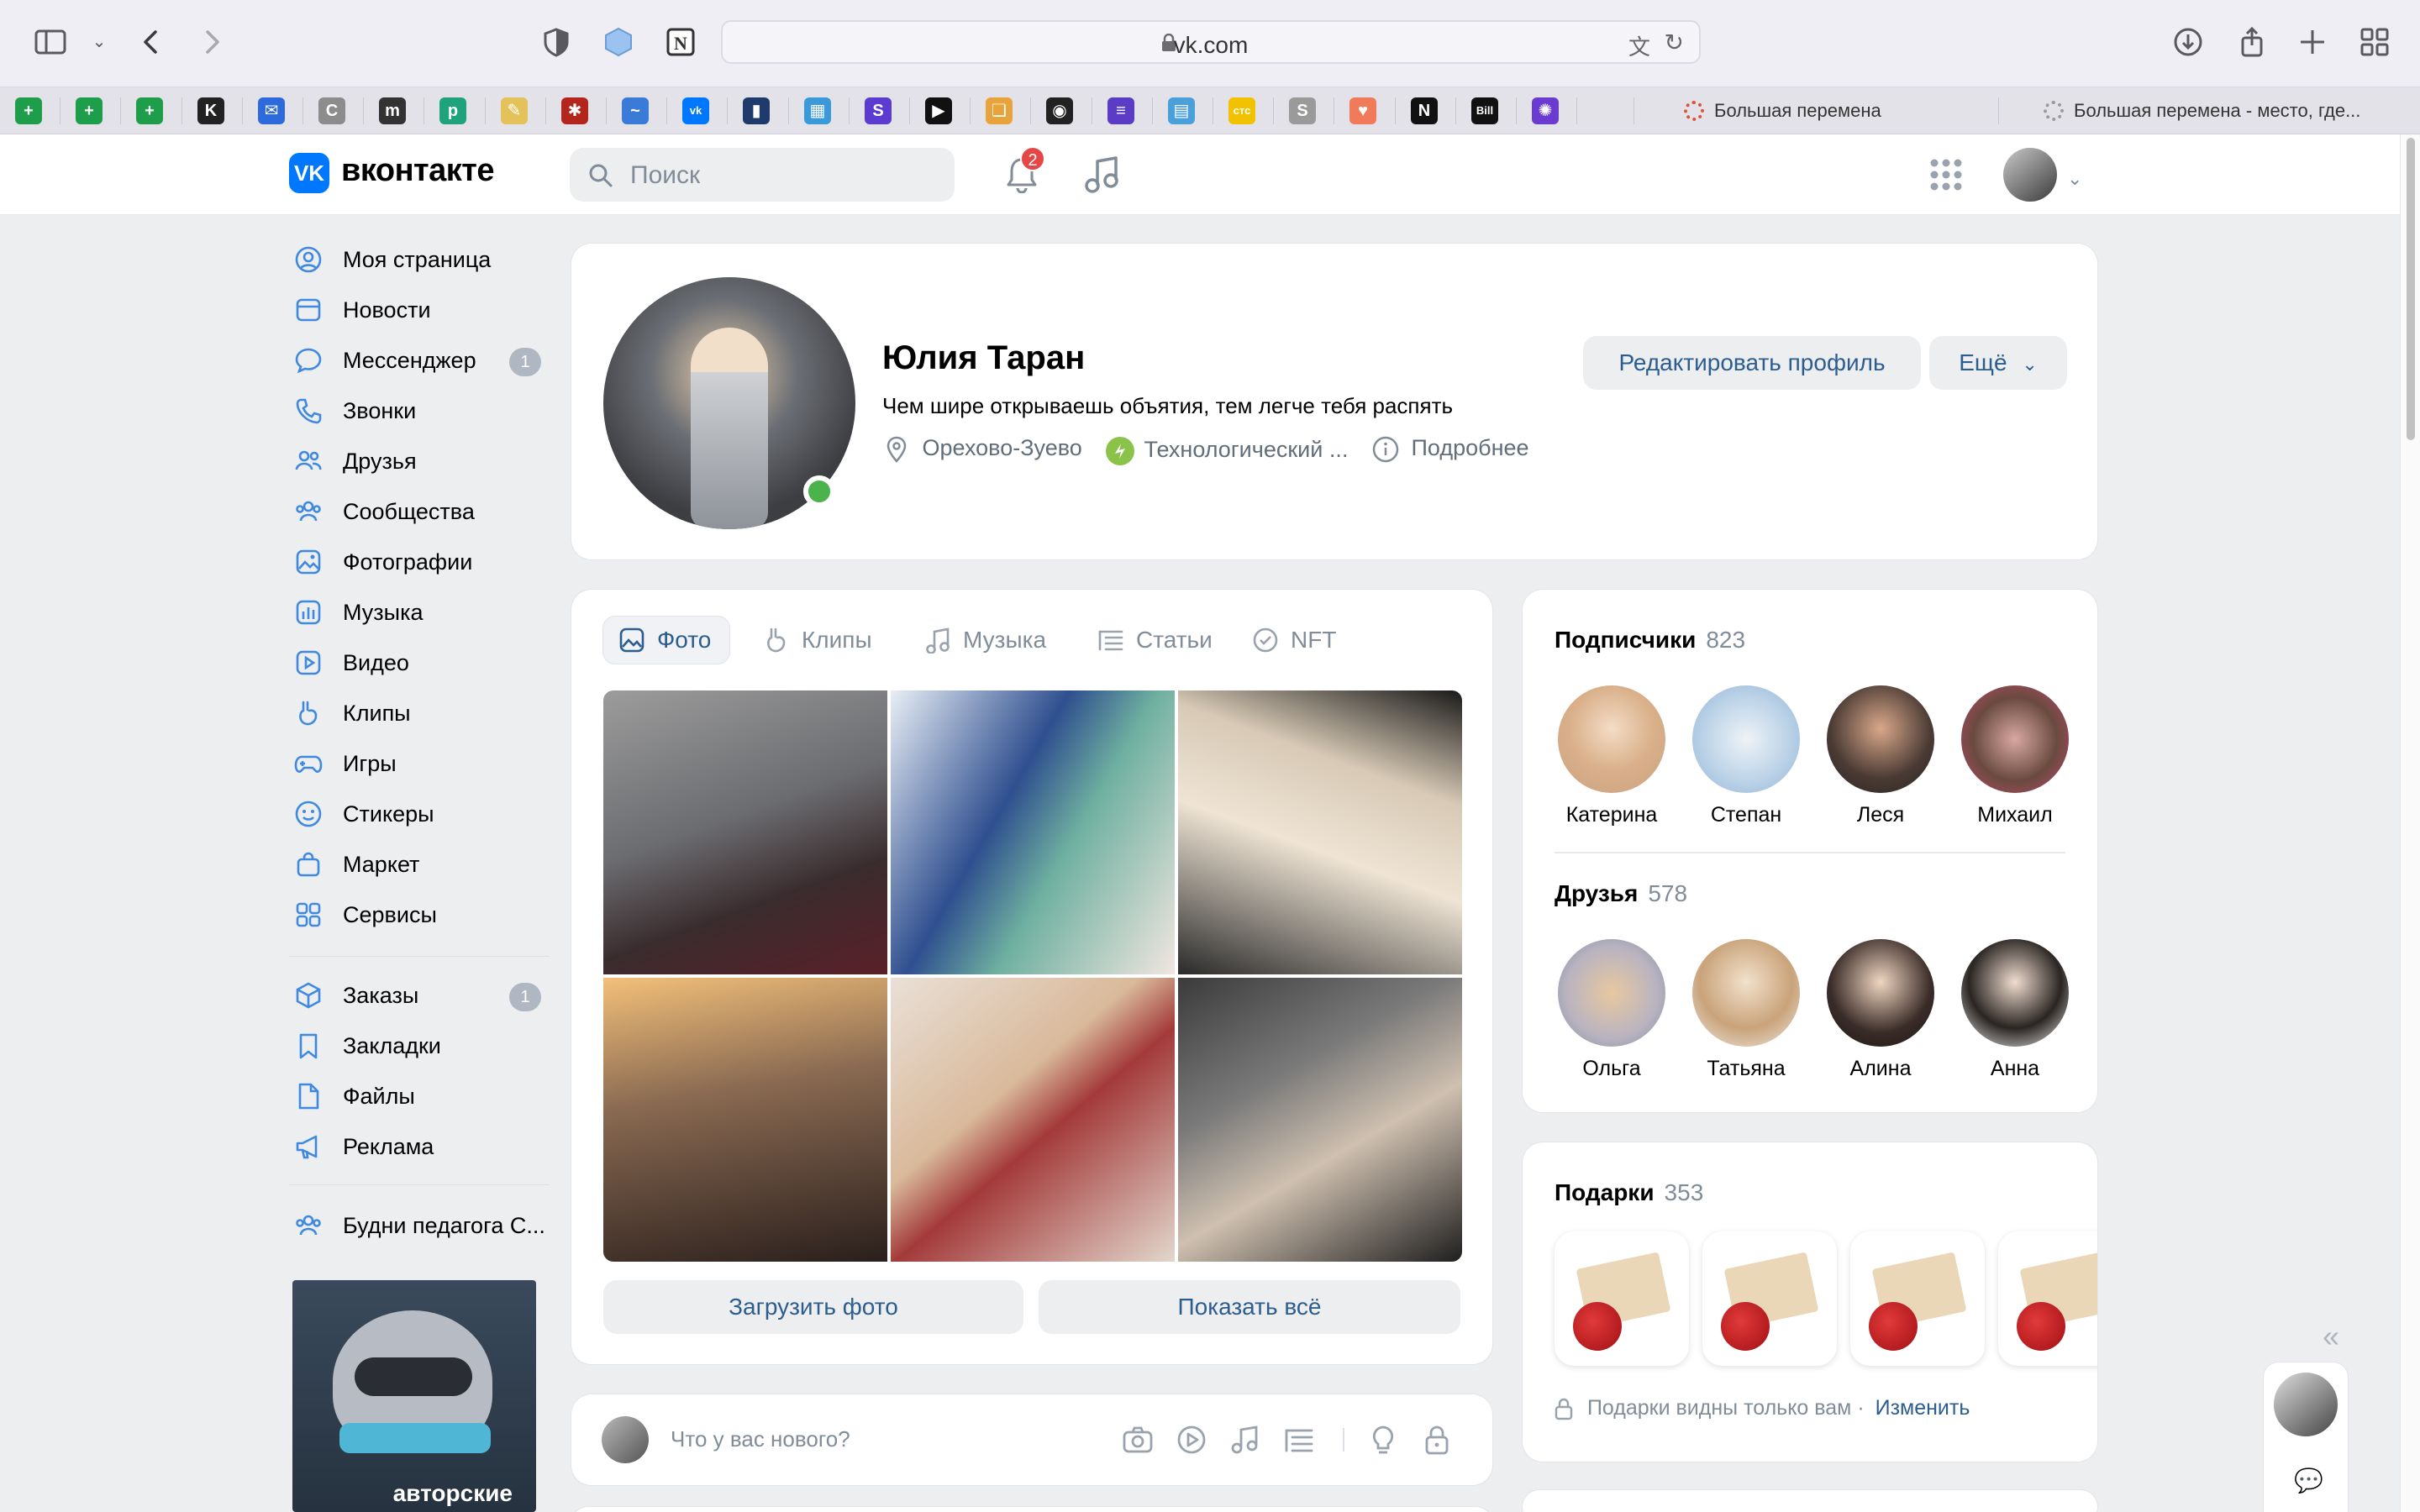 The image size is (2420, 1512). What do you see at coordinates (1752, 363) in the screenshot?
I see `edit-profile-button: Редактировать профиль` at bounding box center [1752, 363].